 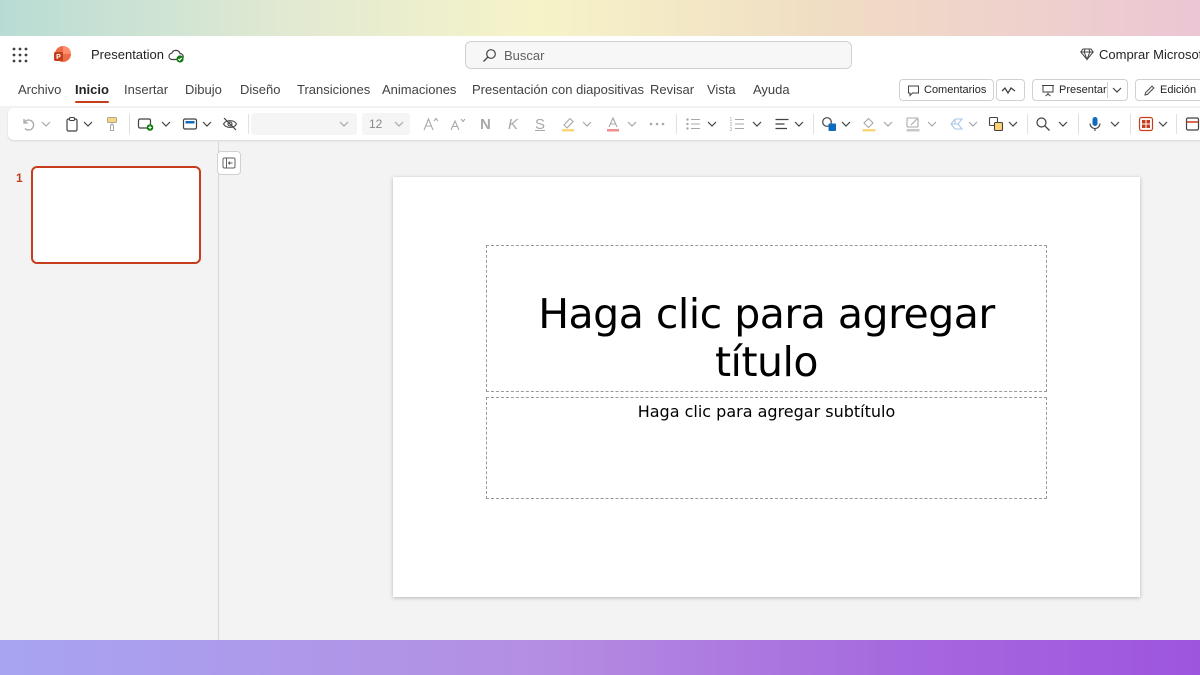 I want to click on shapes-icon, so click(x=829, y=124).